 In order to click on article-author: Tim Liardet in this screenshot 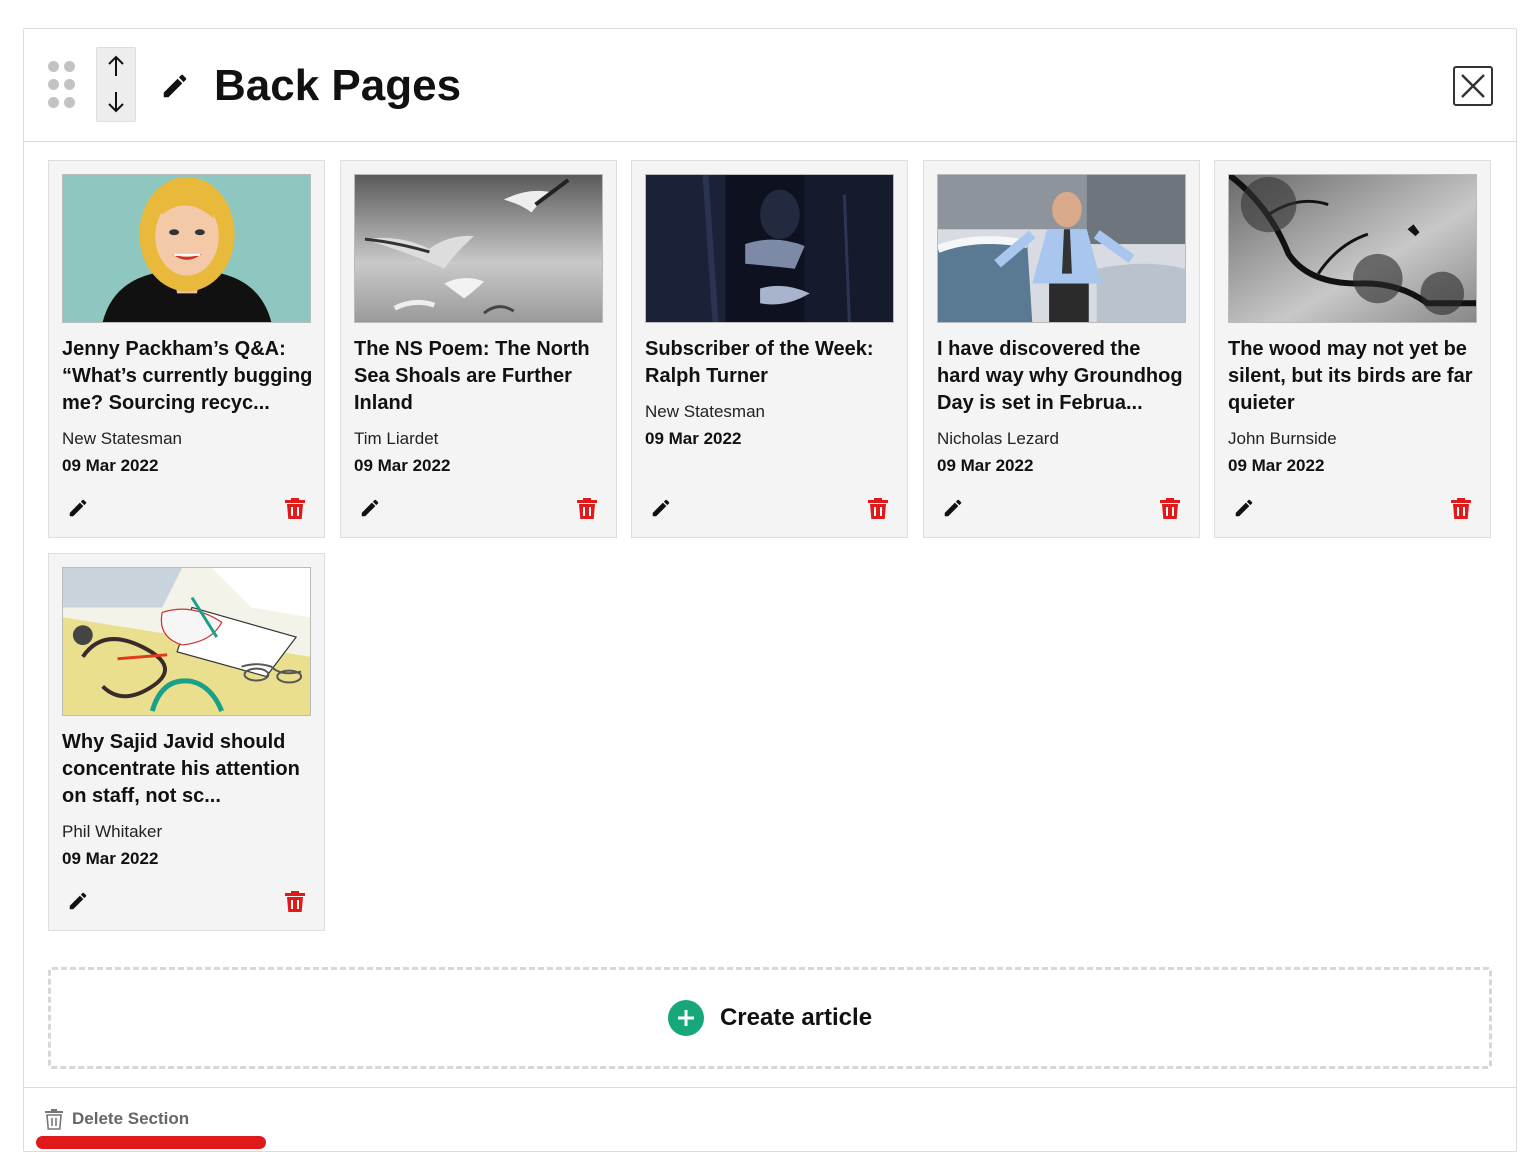, I will do `click(396, 438)`.